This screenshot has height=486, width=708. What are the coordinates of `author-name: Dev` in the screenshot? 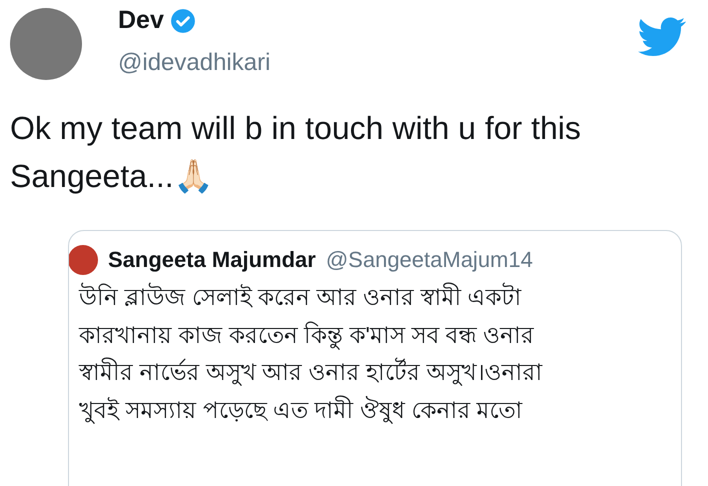 It's located at (141, 20).